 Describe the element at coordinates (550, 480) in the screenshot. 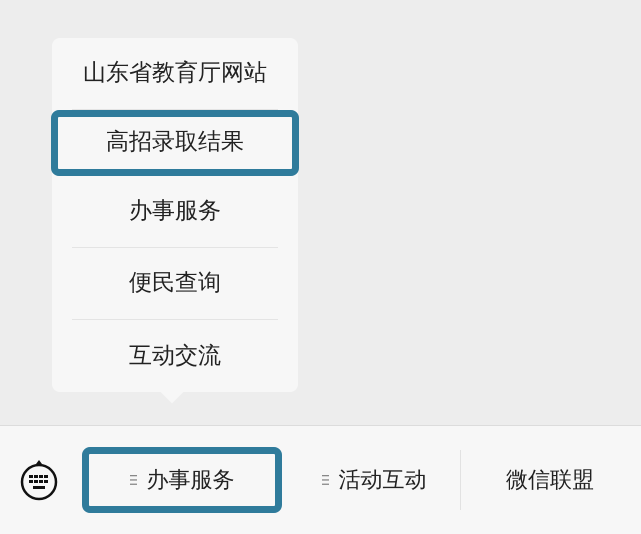

I see `menu-tab: 微信联盟` at that location.